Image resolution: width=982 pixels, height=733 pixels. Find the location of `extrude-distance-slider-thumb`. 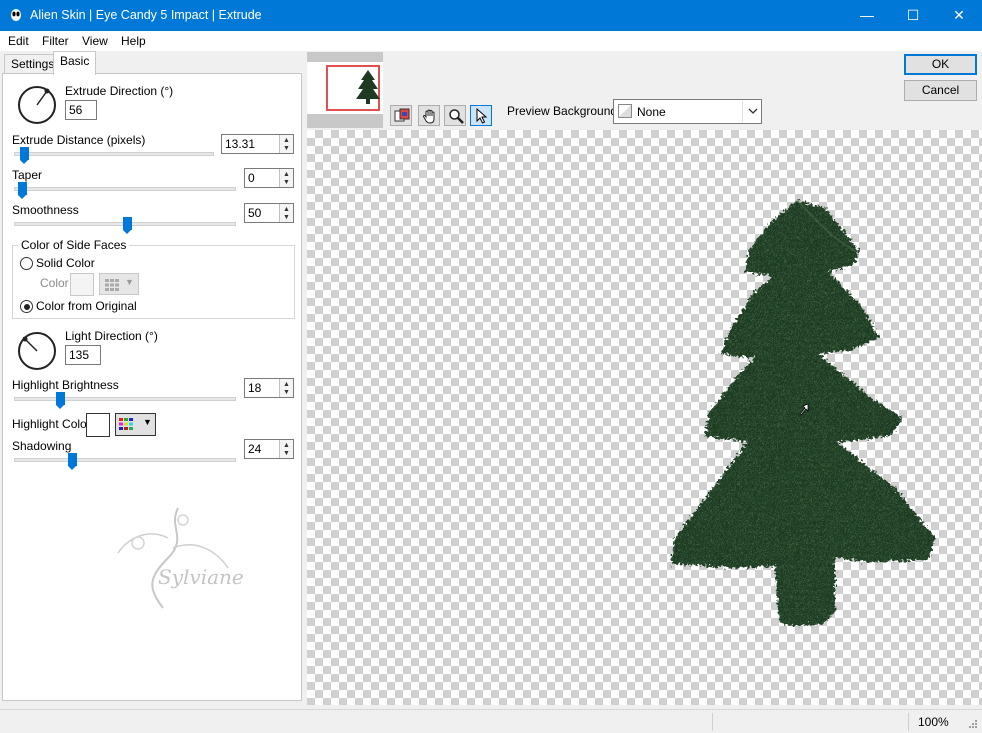

extrude-distance-slider-thumb is located at coordinates (24, 155).